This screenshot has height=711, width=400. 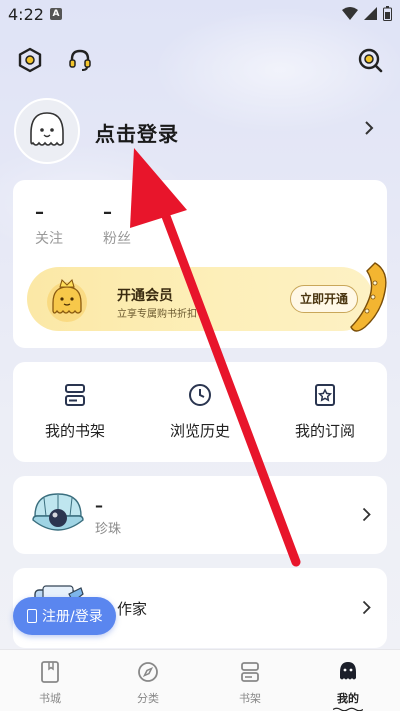 What do you see at coordinates (74, 431) in the screenshot?
I see `shortcut-label: 我的书架` at bounding box center [74, 431].